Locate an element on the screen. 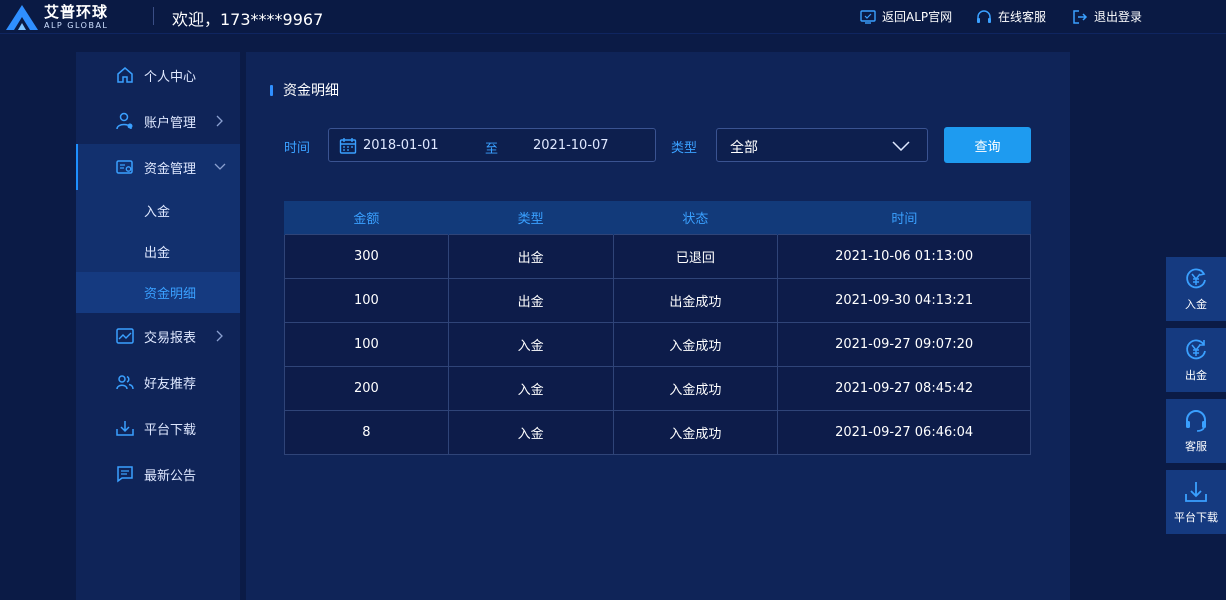 The image size is (1226, 600). deposit-icon is located at coordinates (1196, 278).